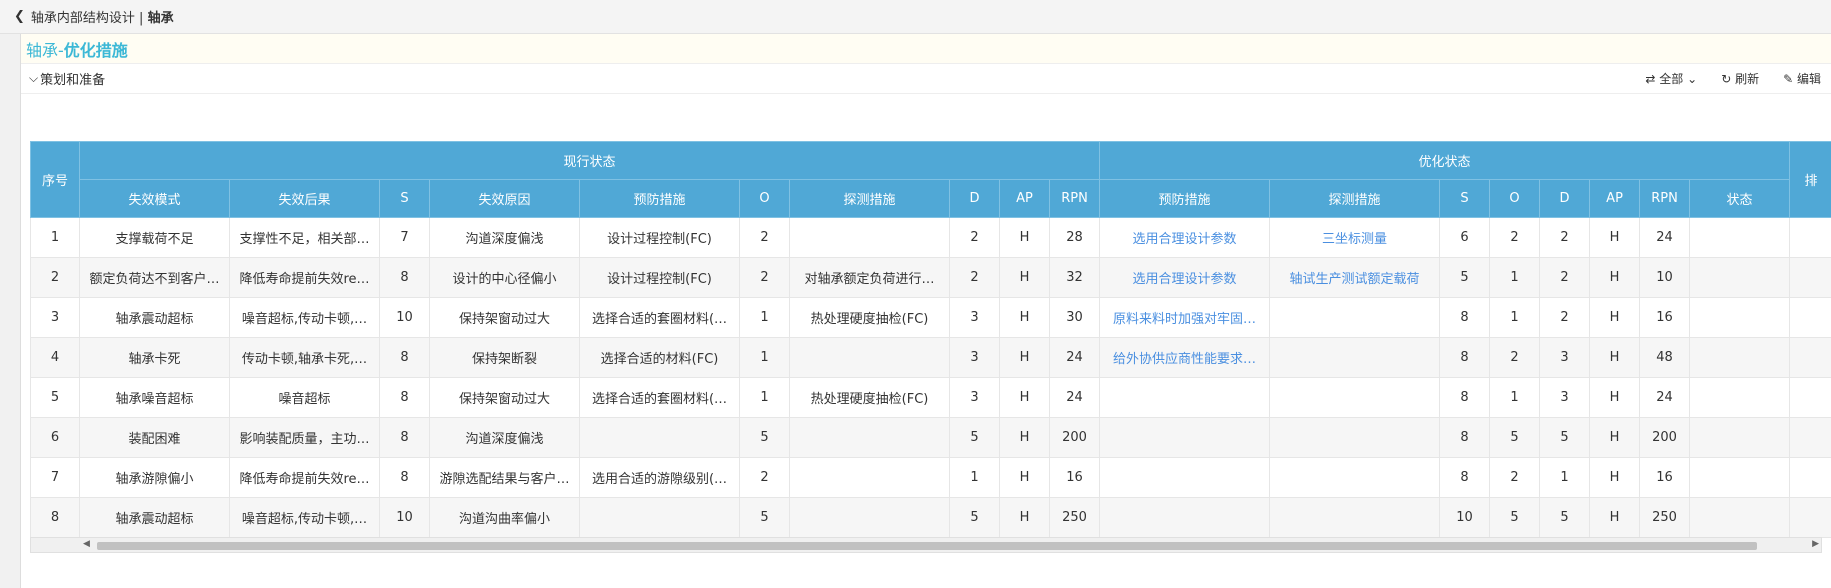 Image resolution: width=1831 pixels, height=588 pixels. I want to click on column-header: 失效原因, so click(504, 198).